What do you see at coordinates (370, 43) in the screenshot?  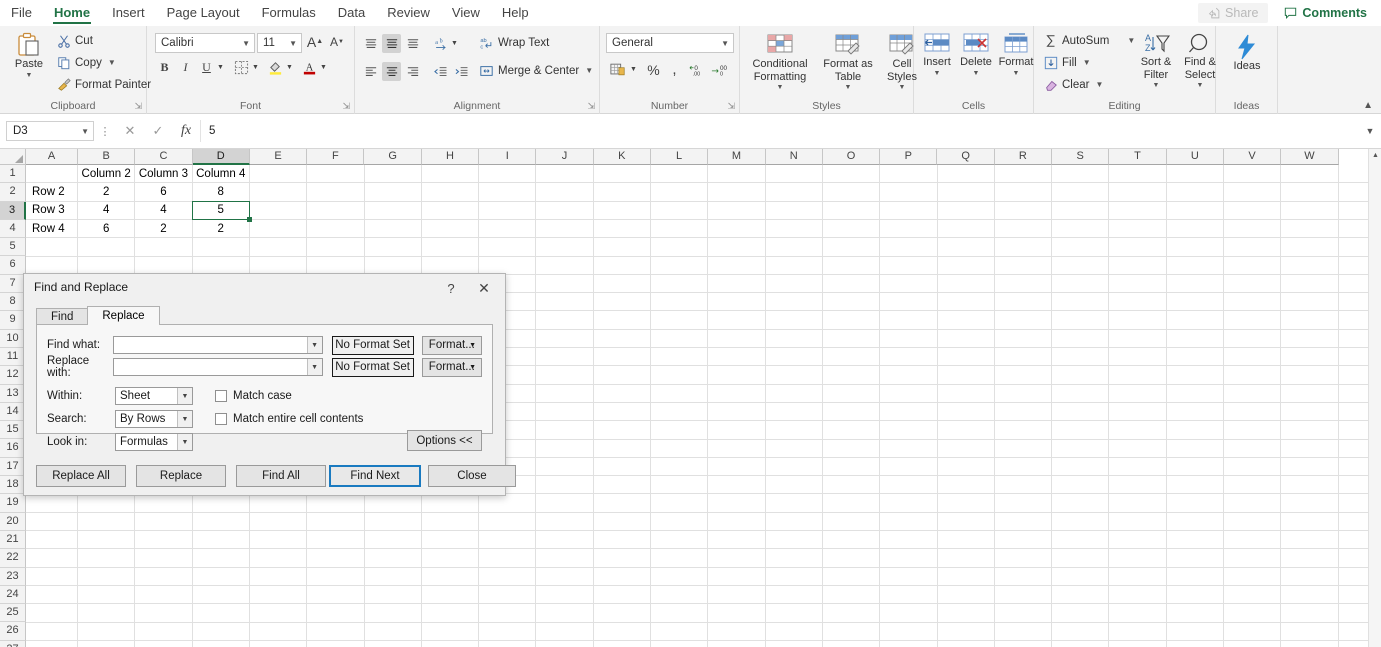 I see `align-top-button` at bounding box center [370, 43].